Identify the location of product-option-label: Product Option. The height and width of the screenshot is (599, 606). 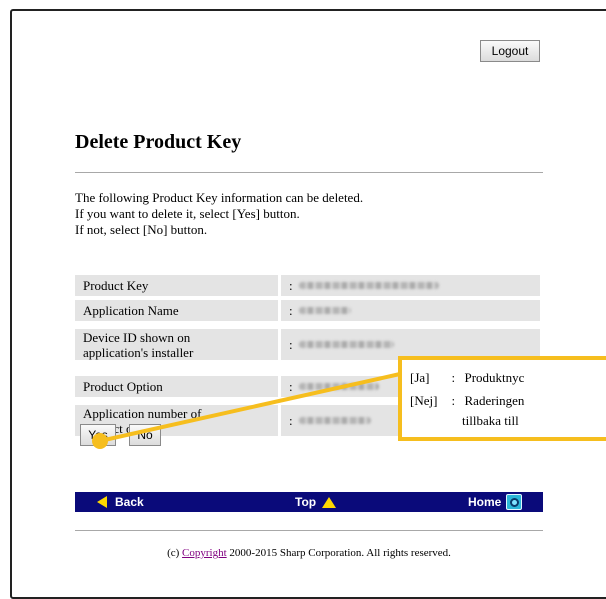
(176, 386).